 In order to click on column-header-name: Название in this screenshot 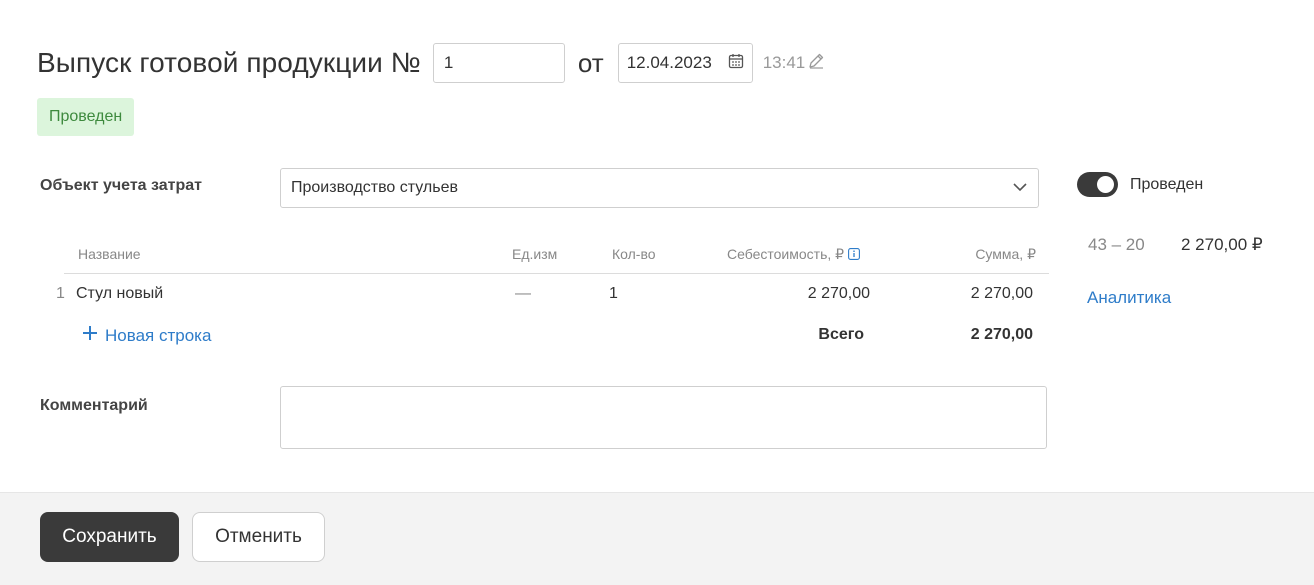, I will do `click(109, 254)`.